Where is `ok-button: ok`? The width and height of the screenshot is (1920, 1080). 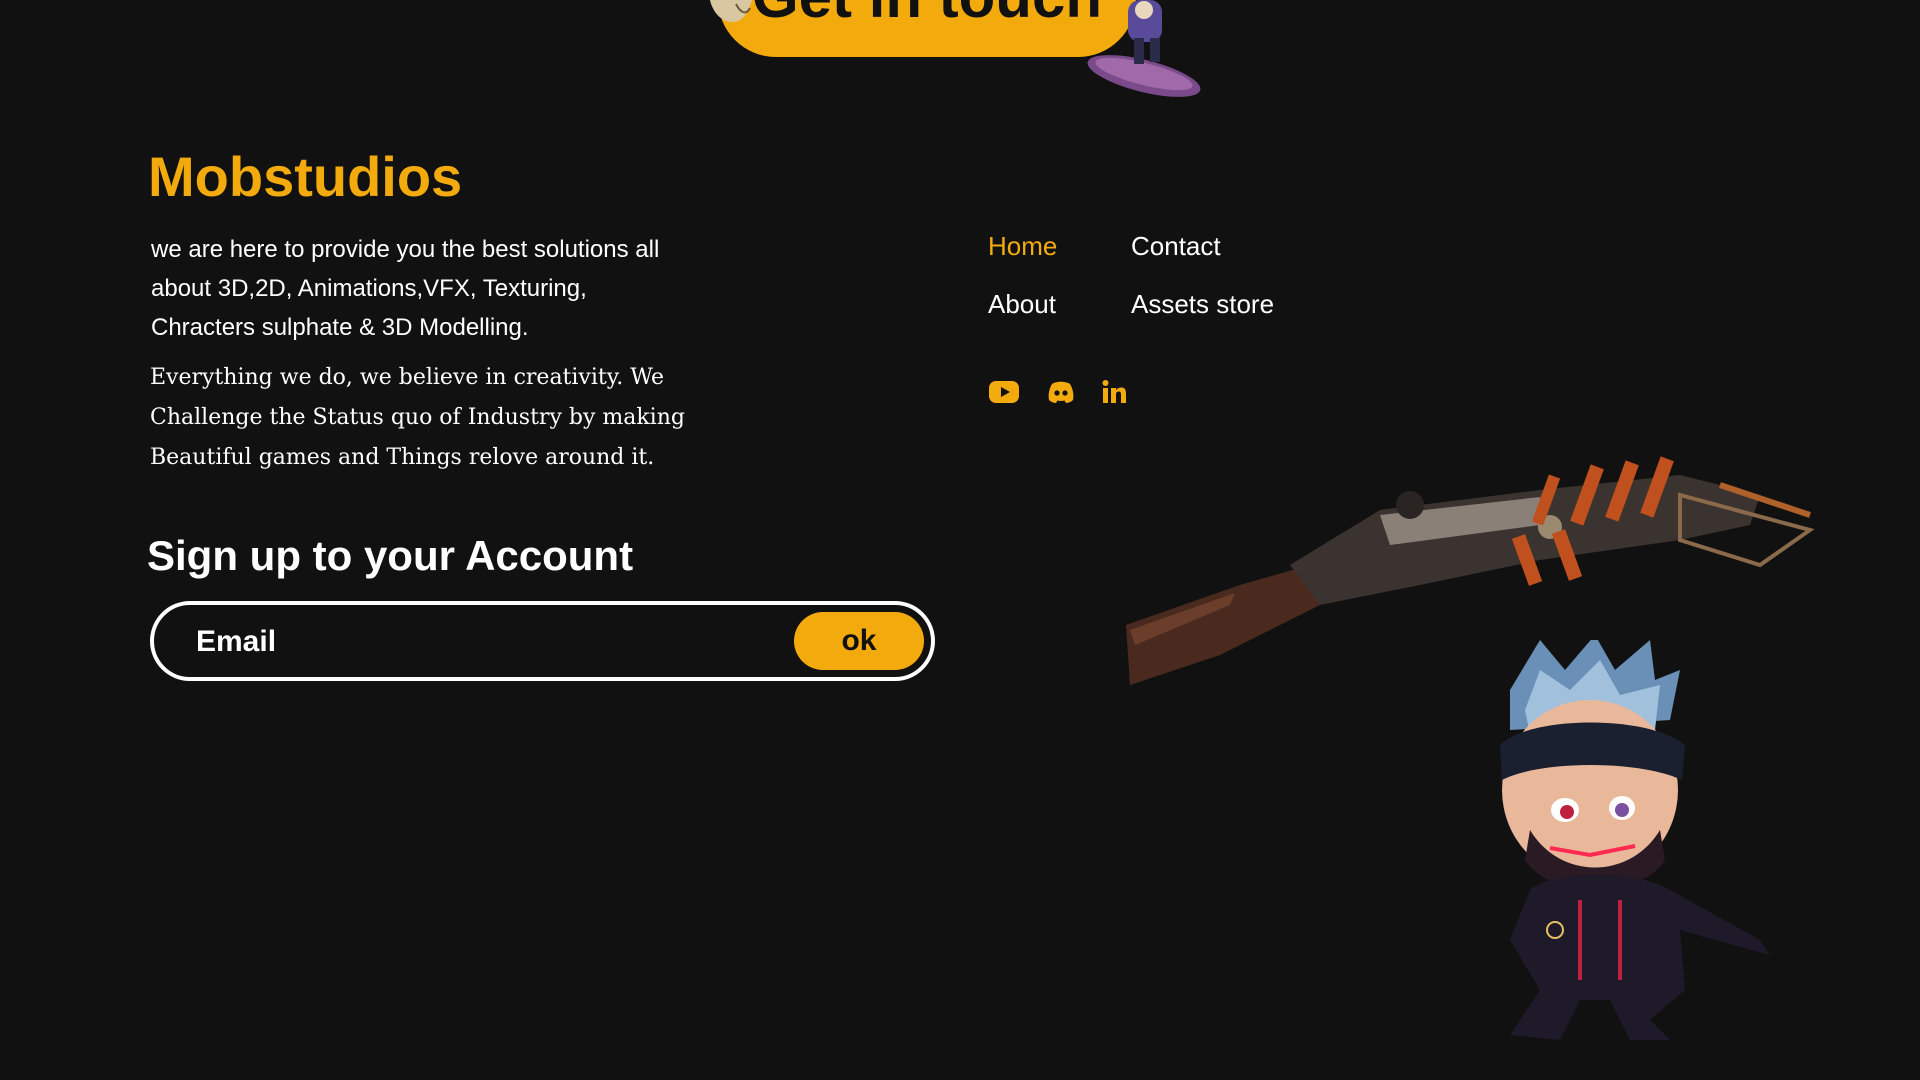
ok-button: ok is located at coordinates (859, 641).